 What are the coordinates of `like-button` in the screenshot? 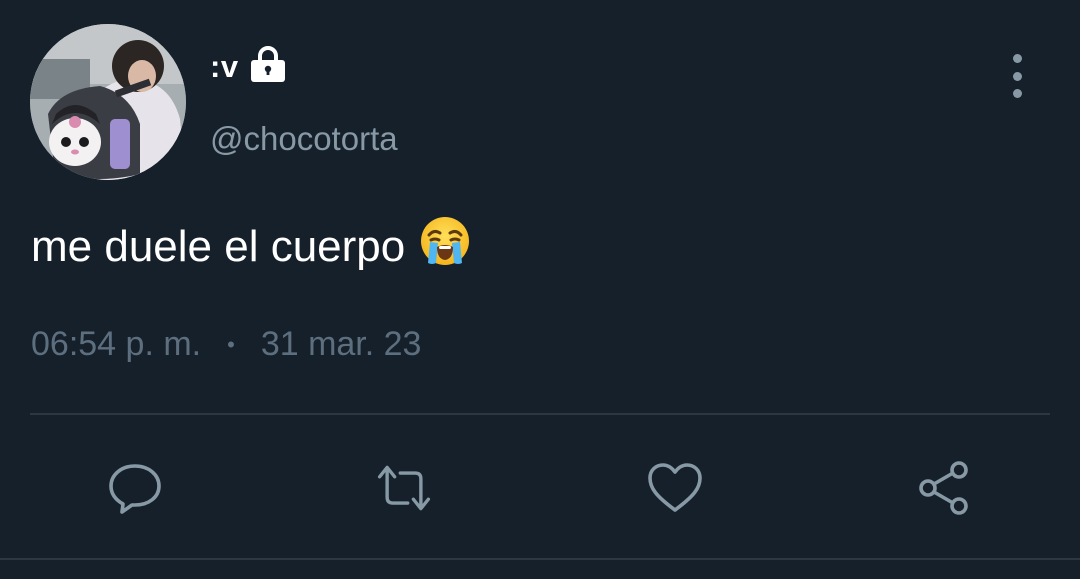 It's located at (675, 488).